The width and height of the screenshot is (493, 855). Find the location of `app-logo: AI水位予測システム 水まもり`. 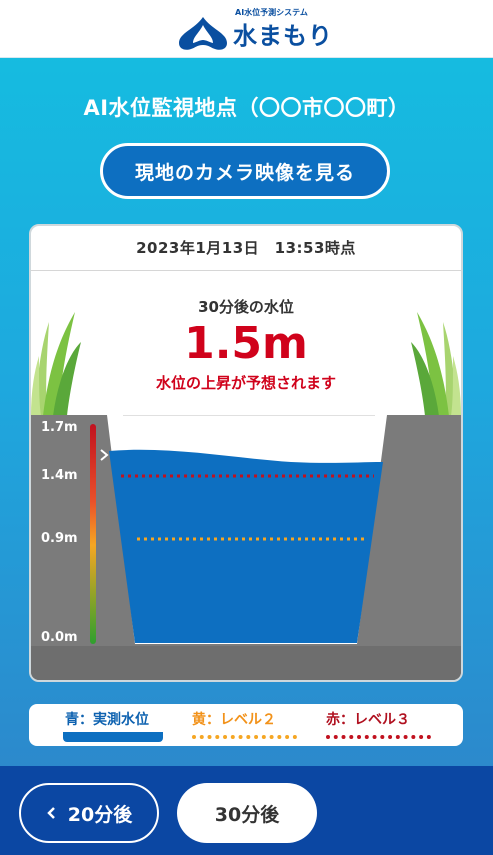

app-logo: AI水位予測システム 水まもり is located at coordinates (253, 29).